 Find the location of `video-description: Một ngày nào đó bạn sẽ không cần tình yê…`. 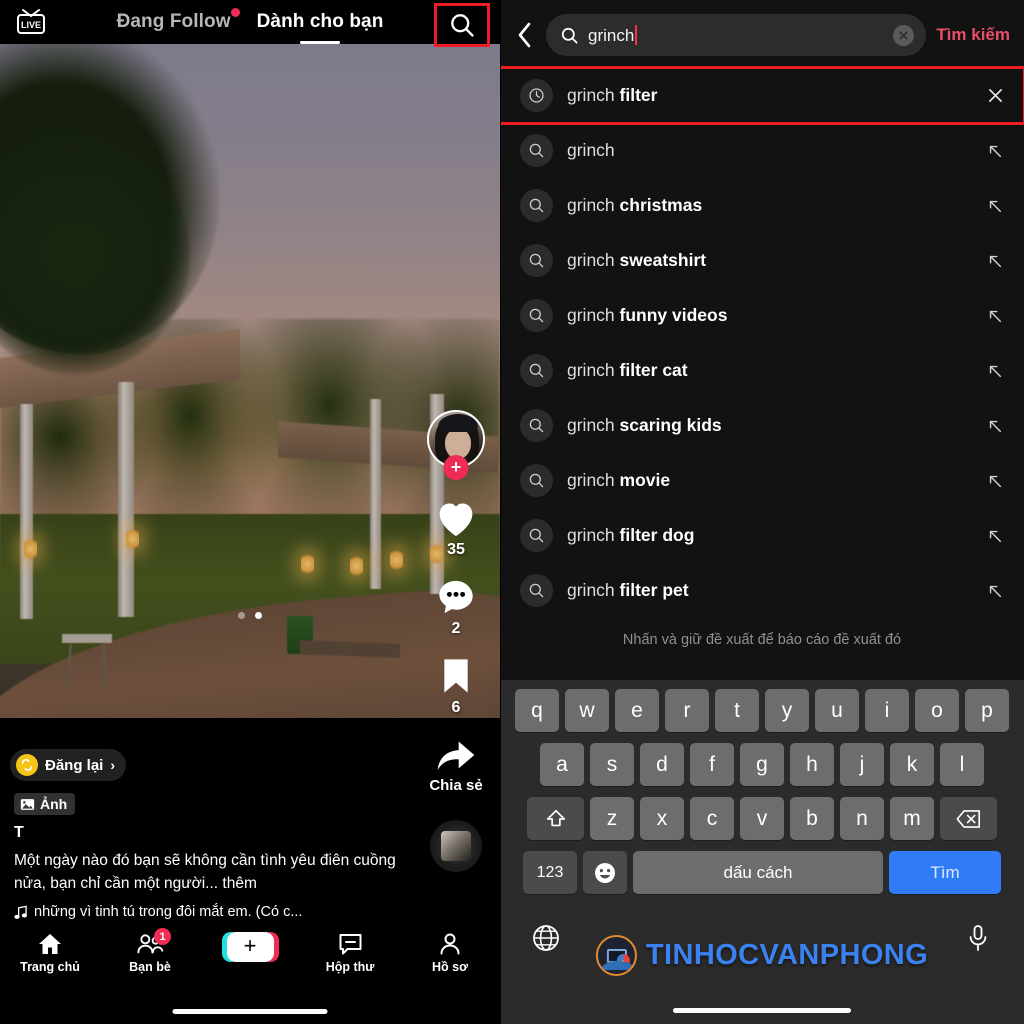

video-description: Một ngày nào đó bạn sẽ không cần tình yê… is located at coordinates (219, 872).